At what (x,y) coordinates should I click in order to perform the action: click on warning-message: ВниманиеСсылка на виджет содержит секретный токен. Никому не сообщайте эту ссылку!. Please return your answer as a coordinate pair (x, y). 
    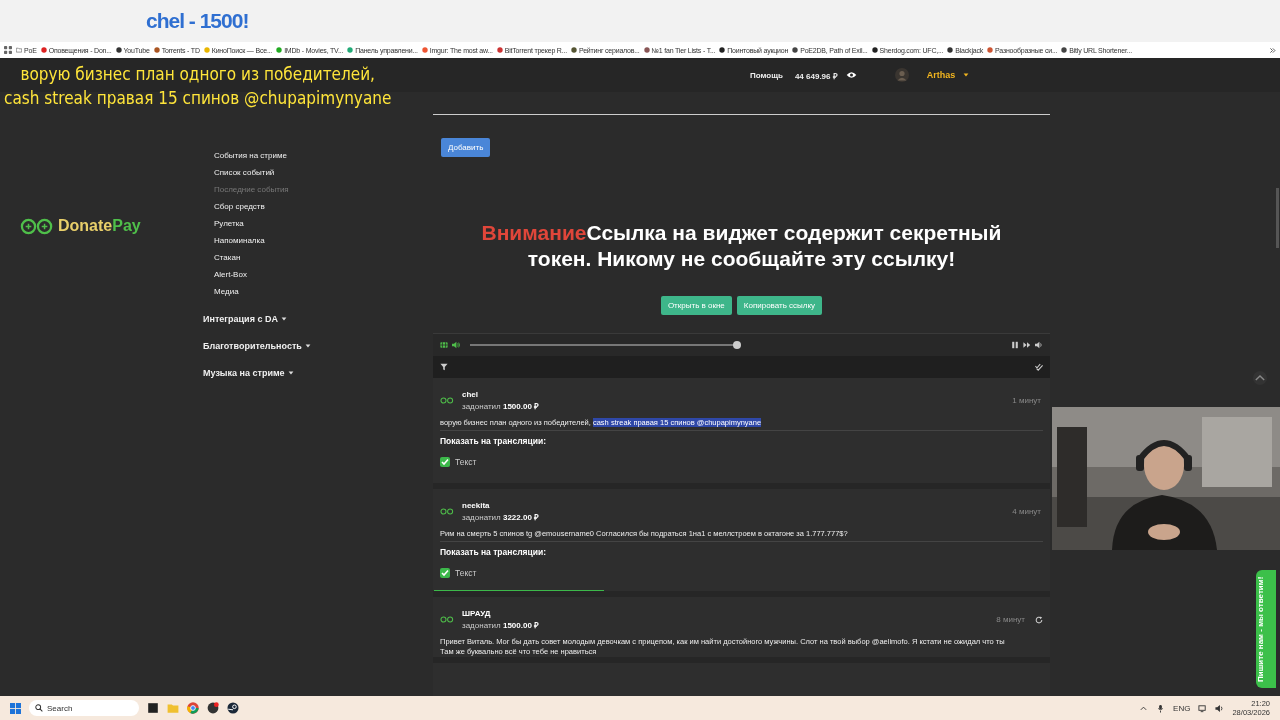
    Looking at the image, I should click on (741, 246).